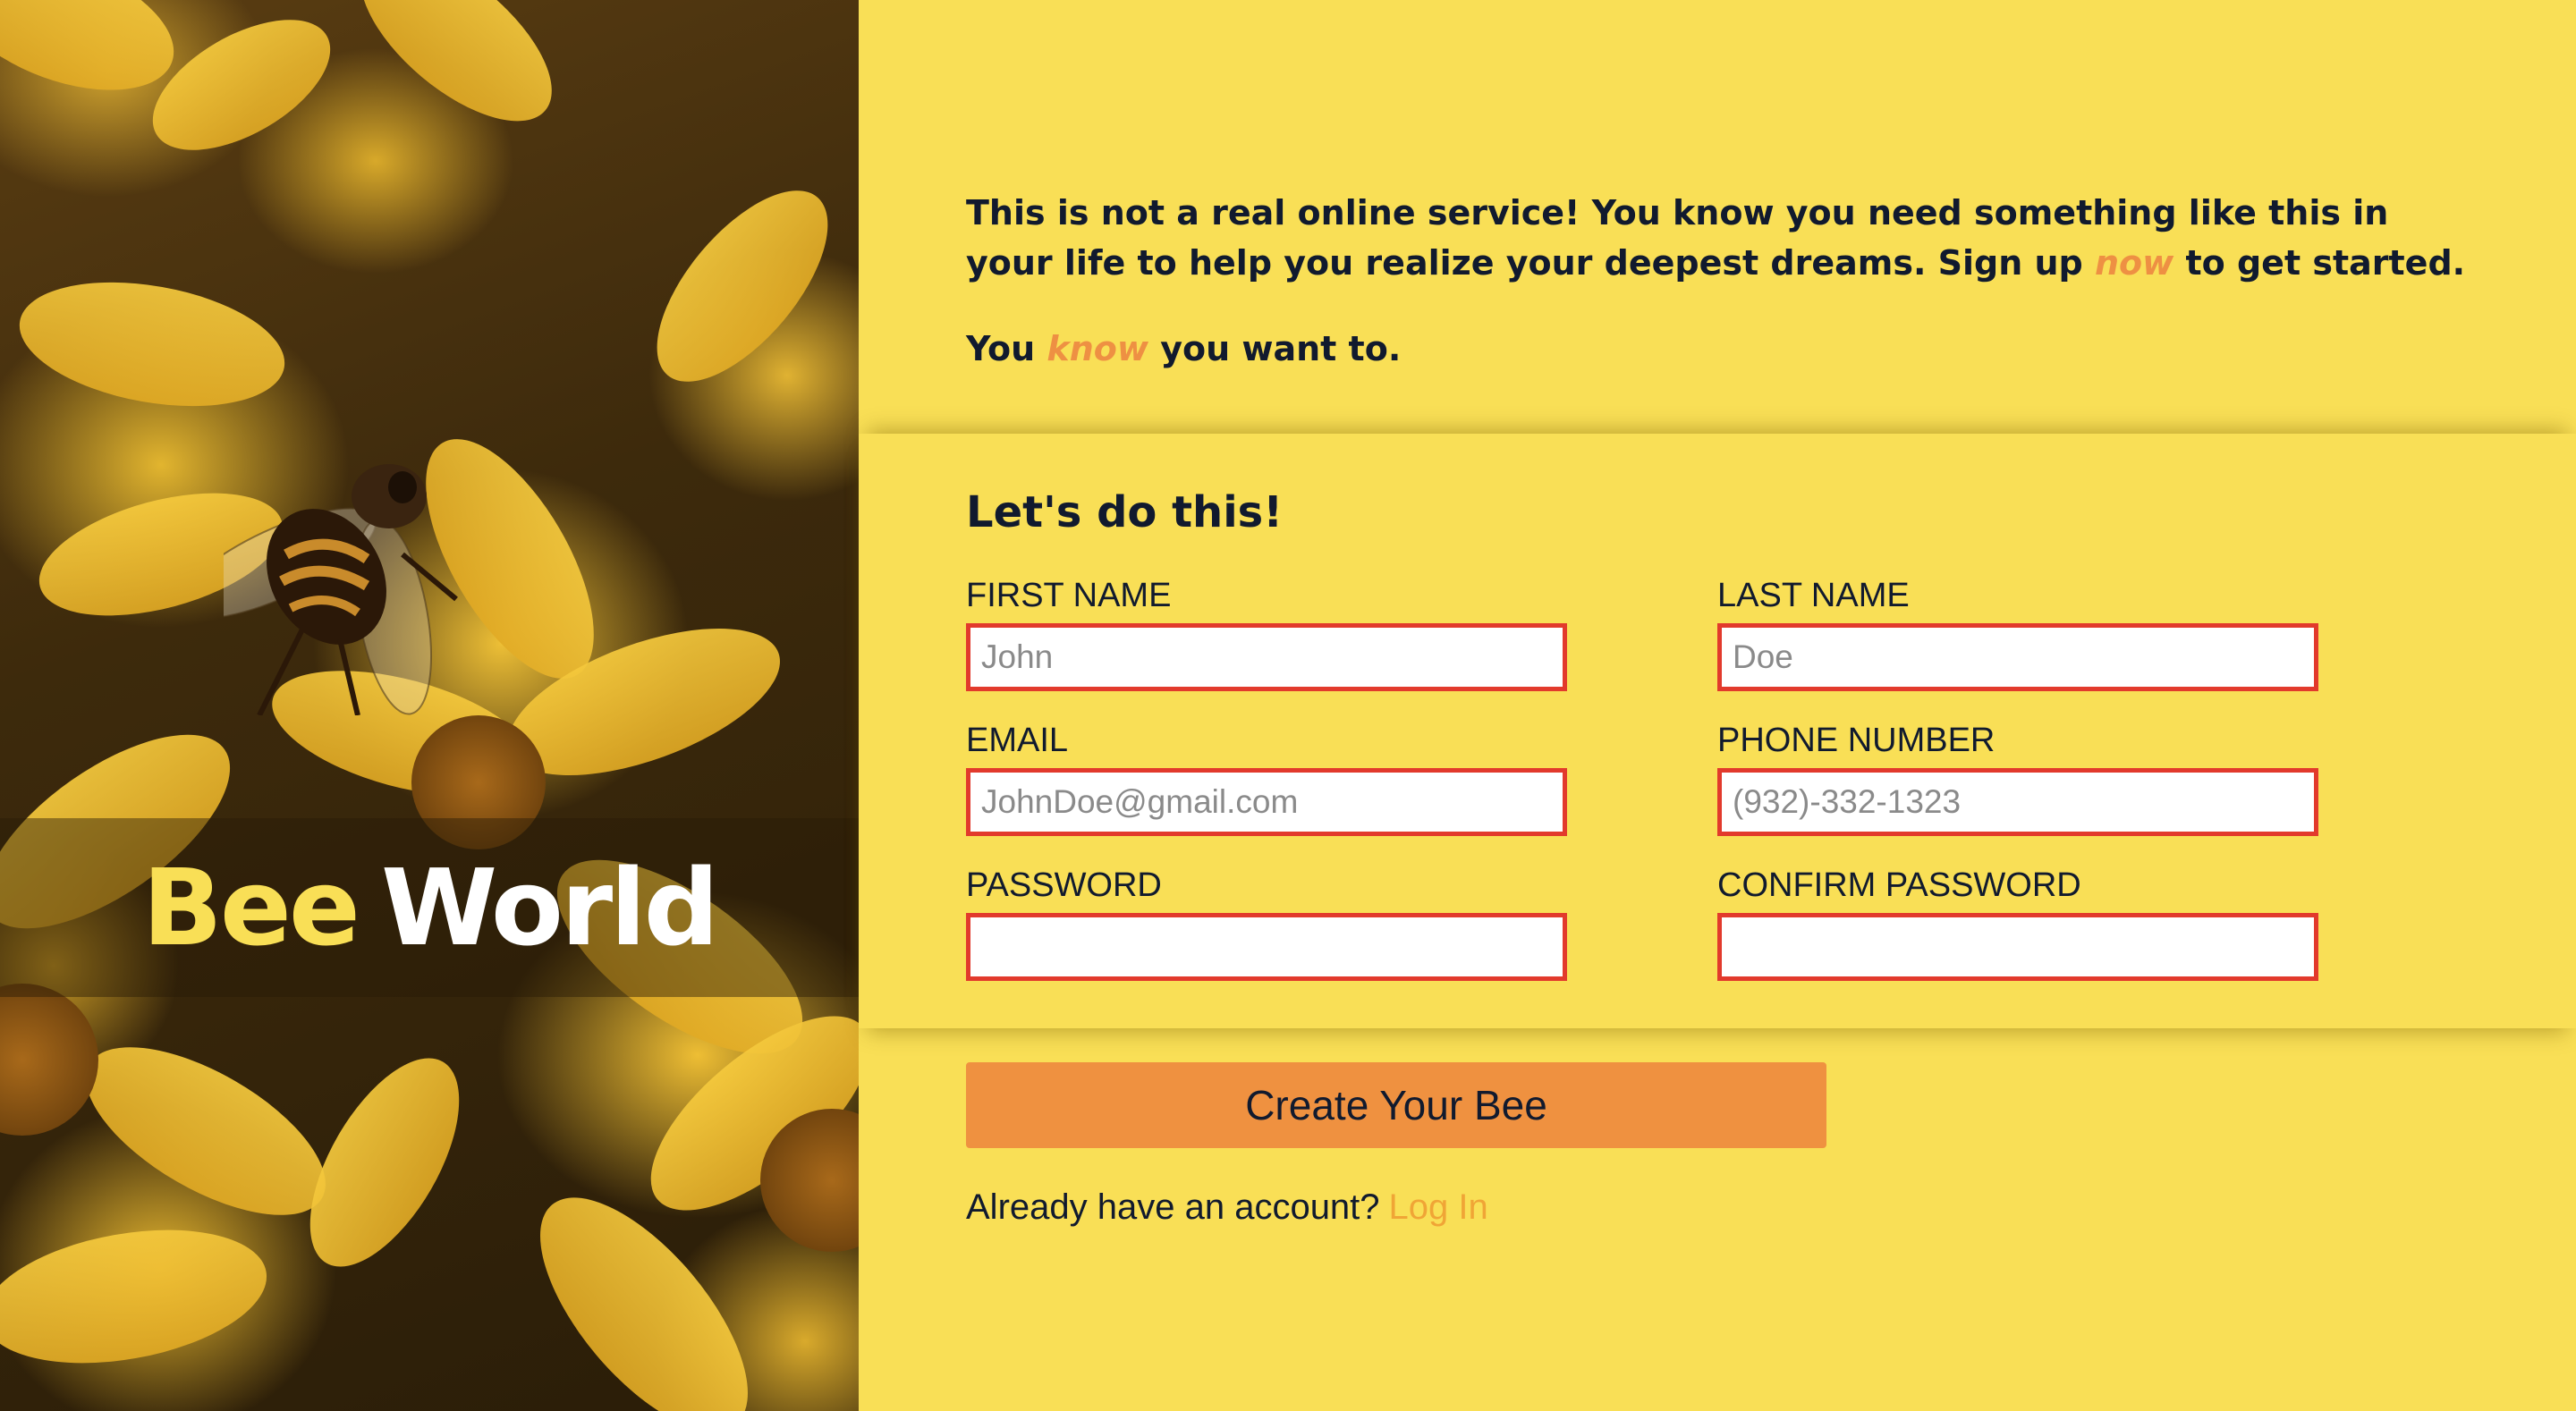  What do you see at coordinates (549, 908) in the screenshot?
I see `brand-title-world: World` at bounding box center [549, 908].